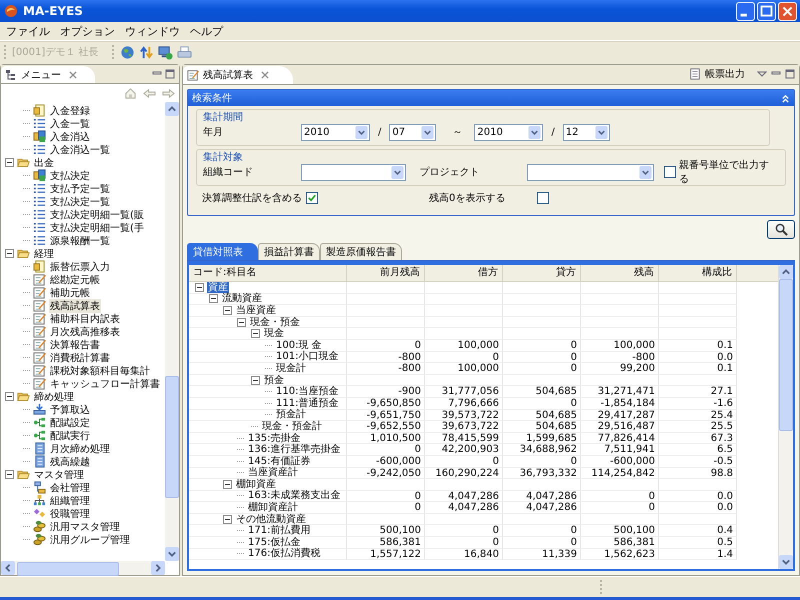 This screenshot has width=800, height=600. What do you see at coordinates (299, 345) in the screenshot?
I see `account-name: 100:現 金` at bounding box center [299, 345].